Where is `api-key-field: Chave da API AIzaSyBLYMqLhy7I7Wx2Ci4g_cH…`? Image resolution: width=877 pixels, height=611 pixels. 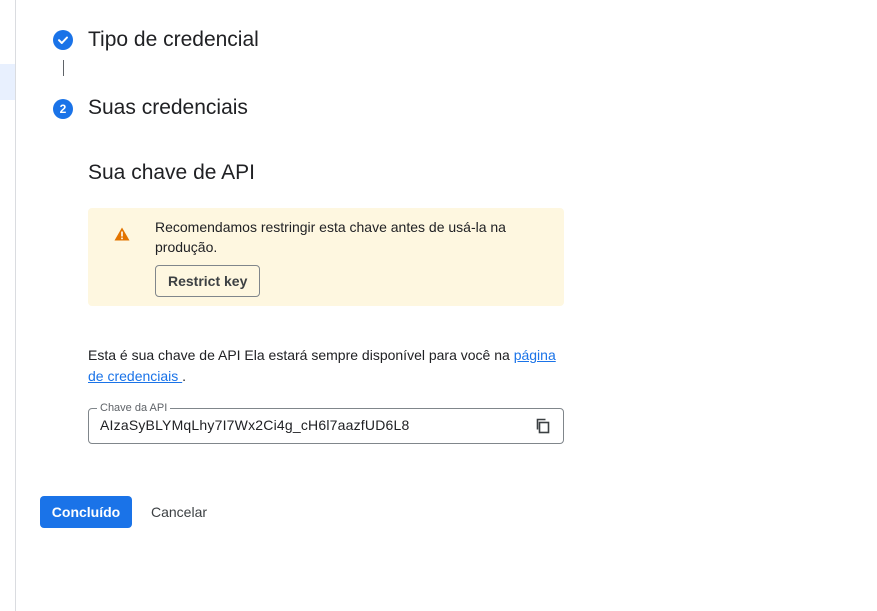
api-key-field: Chave da API AIzaSyBLYMqLhy7I7Wx2Ci4g_cH… is located at coordinates (326, 422).